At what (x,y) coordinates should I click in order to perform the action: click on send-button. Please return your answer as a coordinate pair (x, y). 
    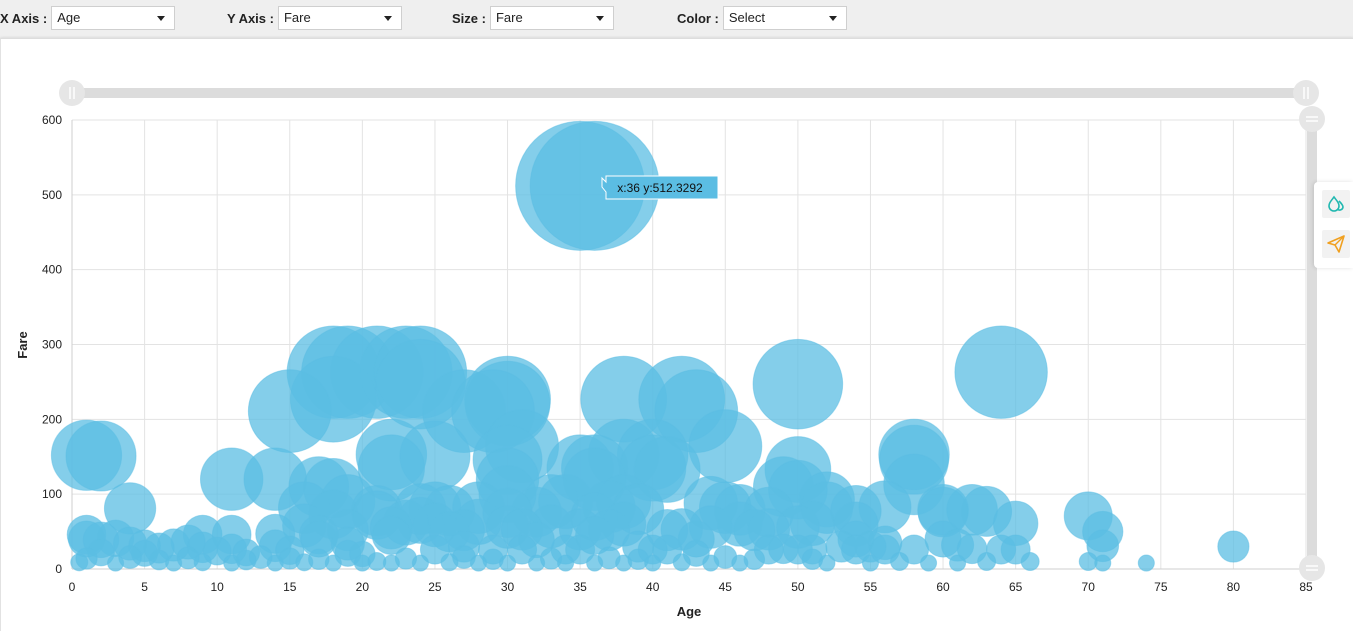
    Looking at the image, I should click on (1336, 244).